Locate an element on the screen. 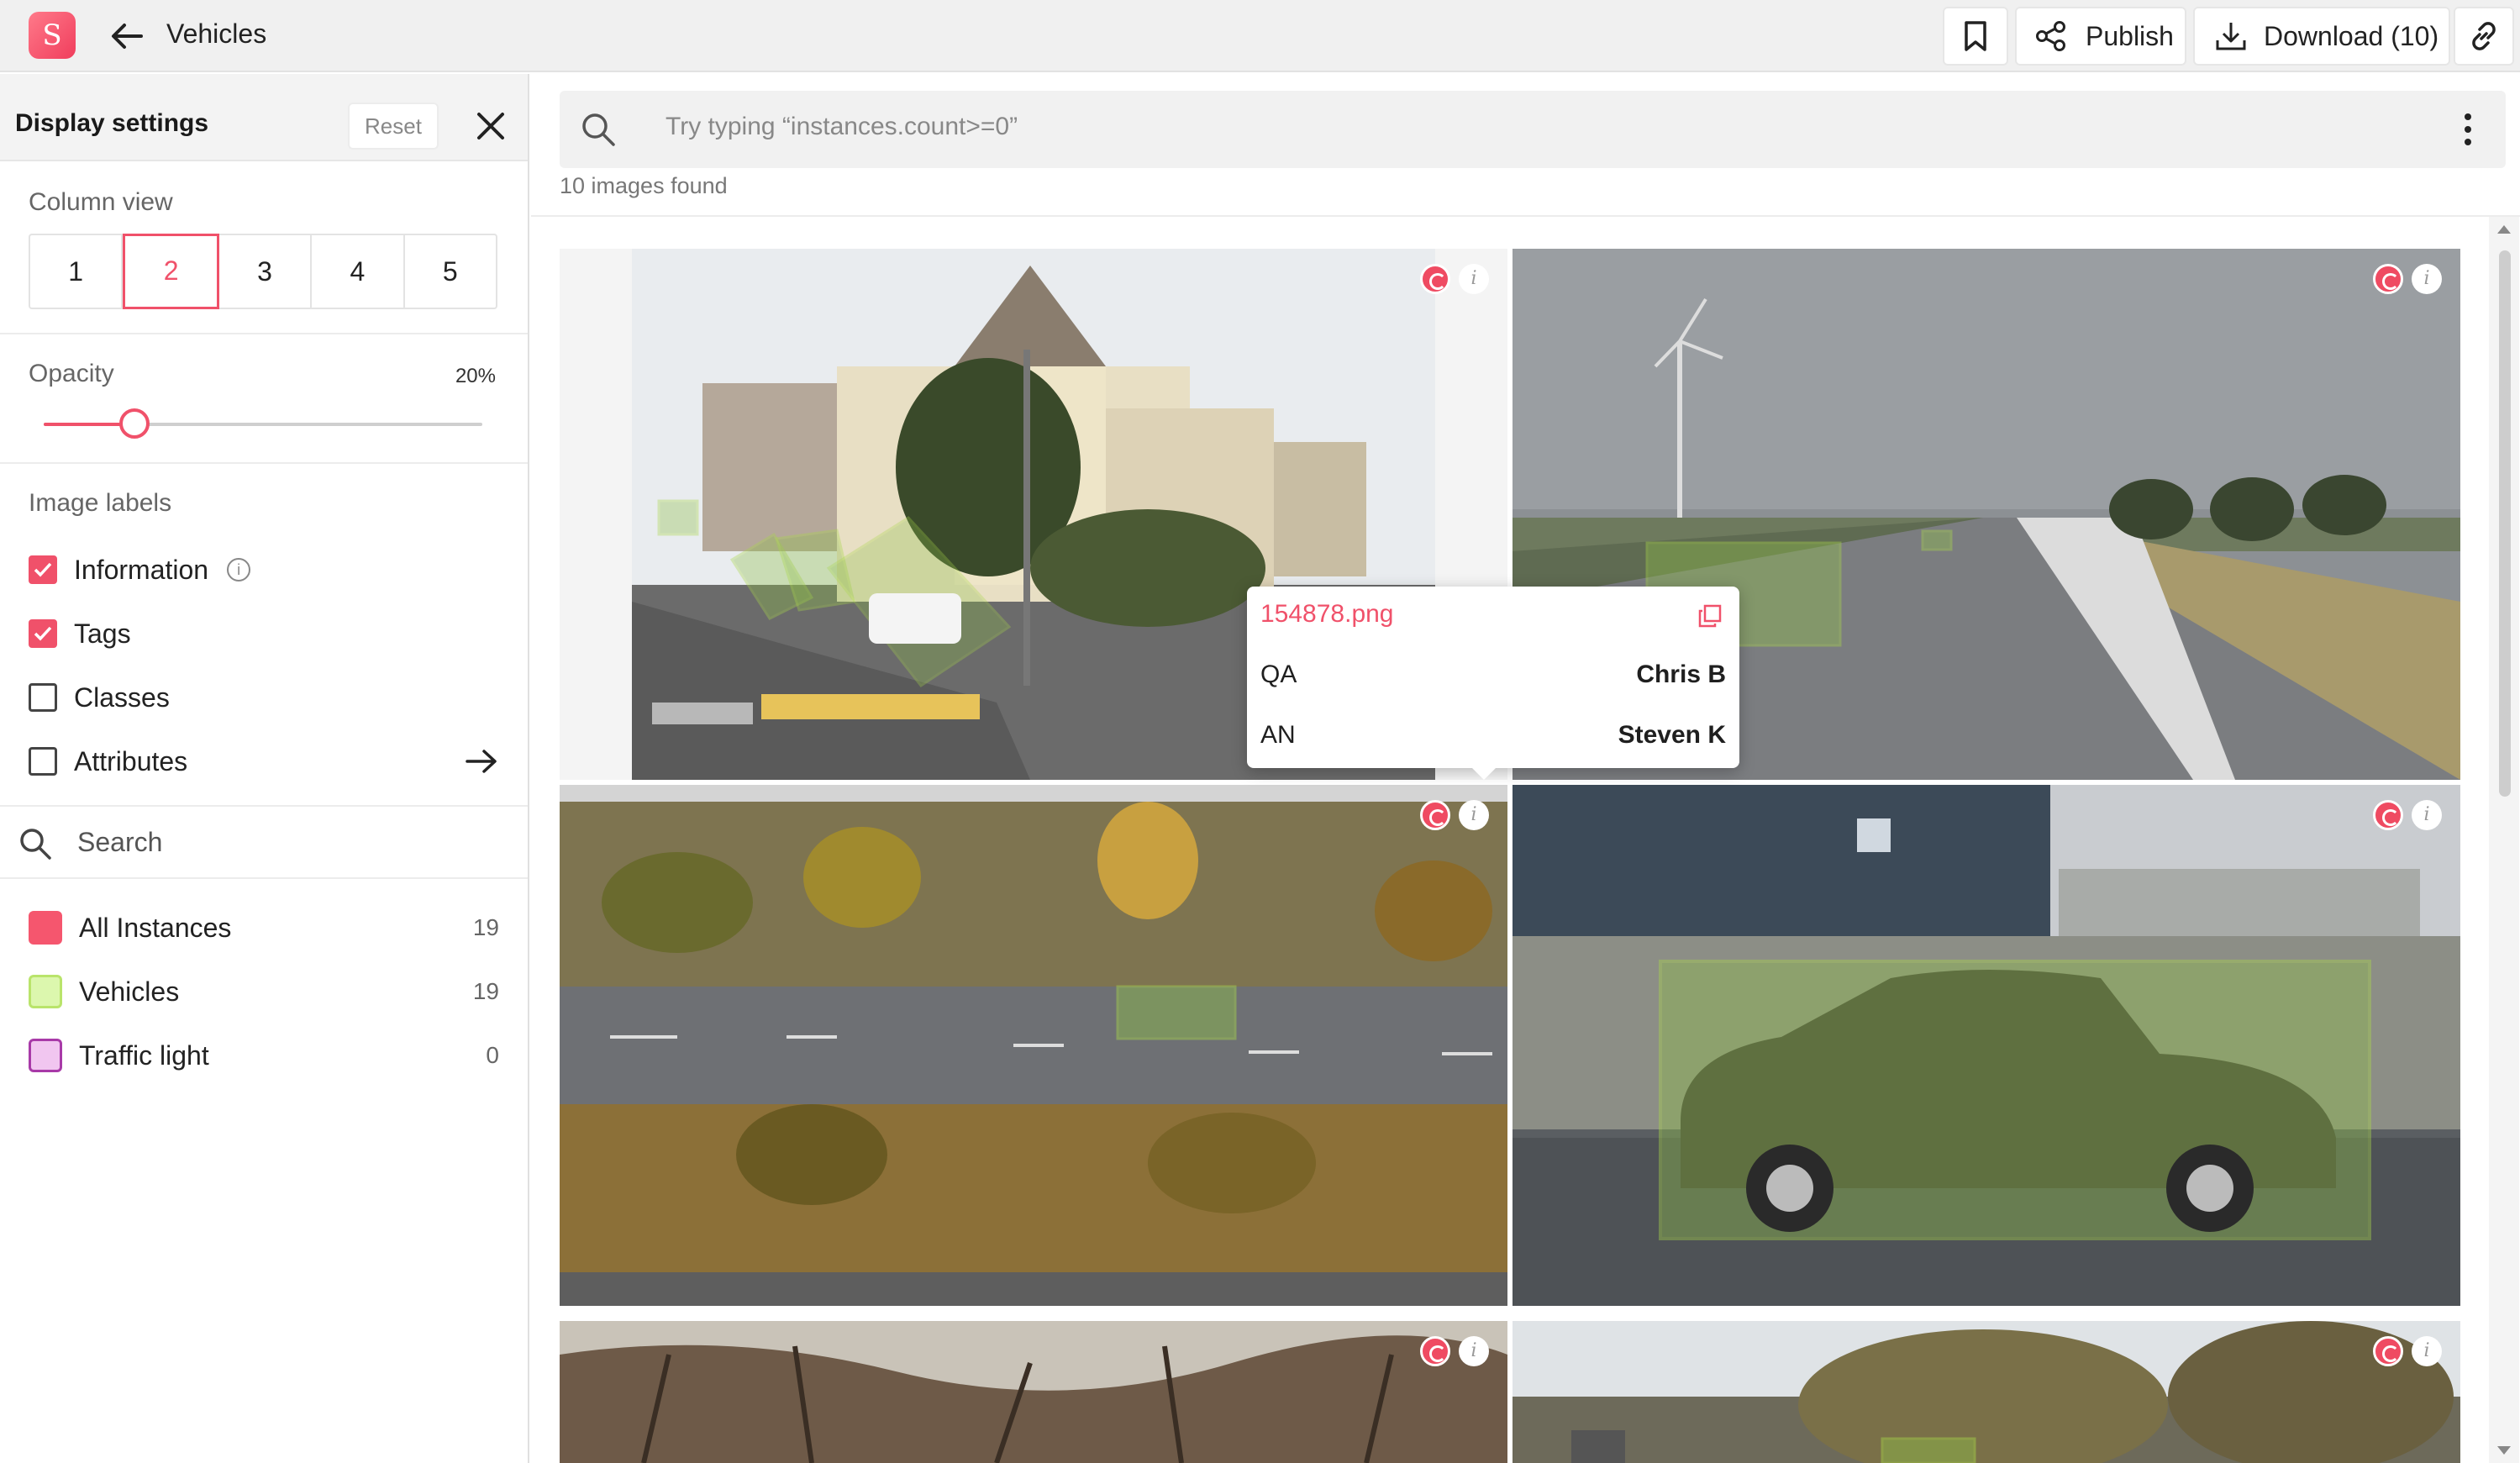  column-option-4: 4 is located at coordinates (359, 271).